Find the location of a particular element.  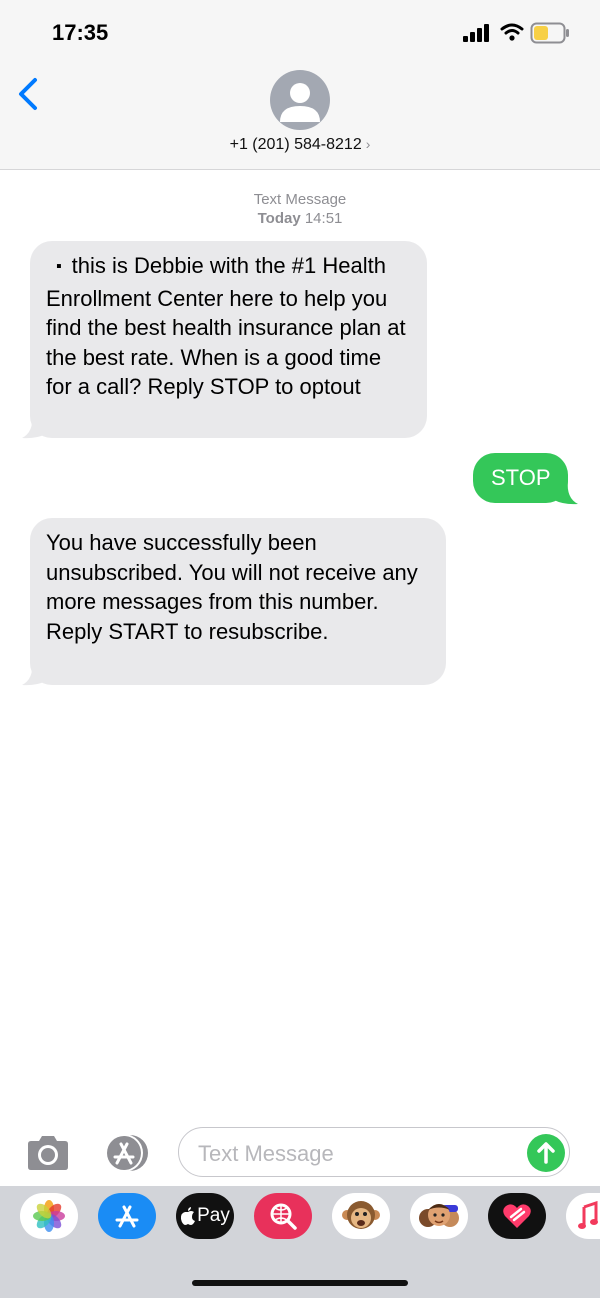

apple-pay-app-button: Pay is located at coordinates (205, 1216).